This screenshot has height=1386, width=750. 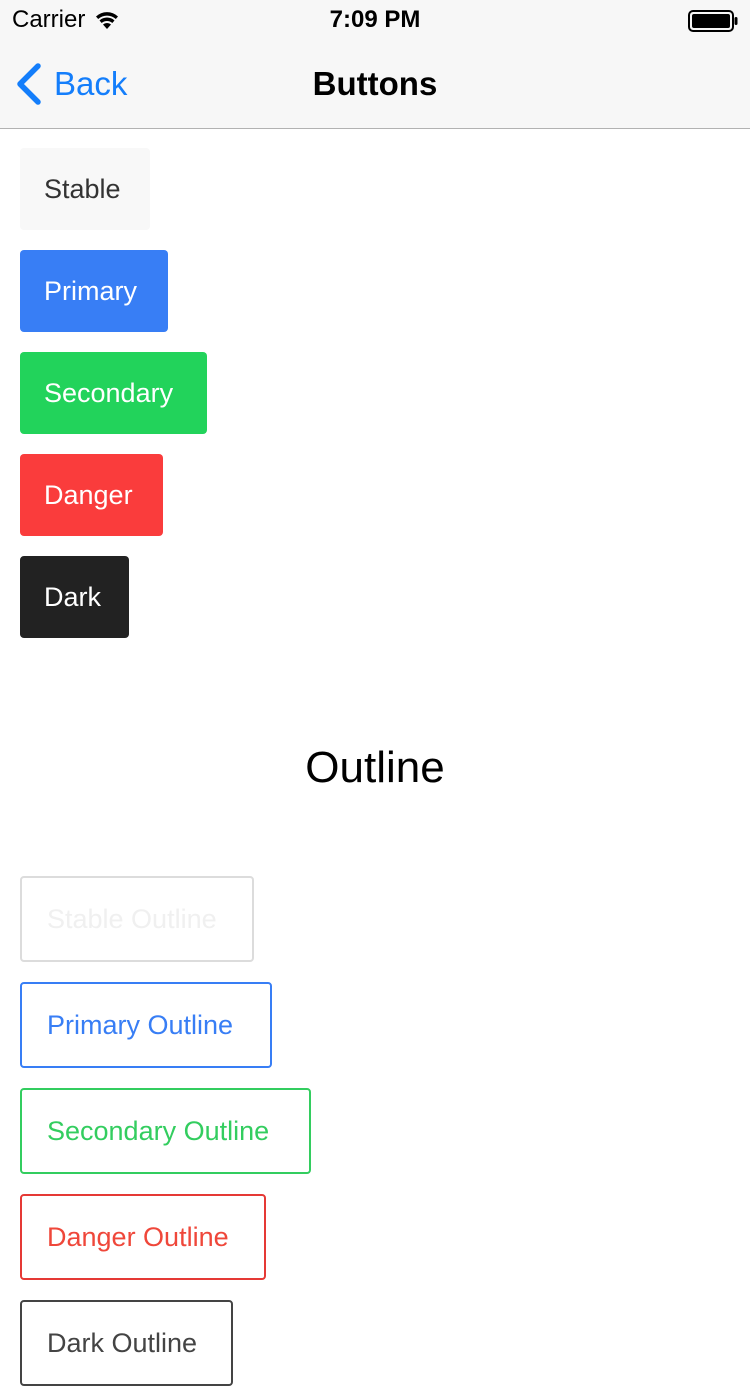 I want to click on primary-outline-button: Primary Outline, so click(x=146, y=1025).